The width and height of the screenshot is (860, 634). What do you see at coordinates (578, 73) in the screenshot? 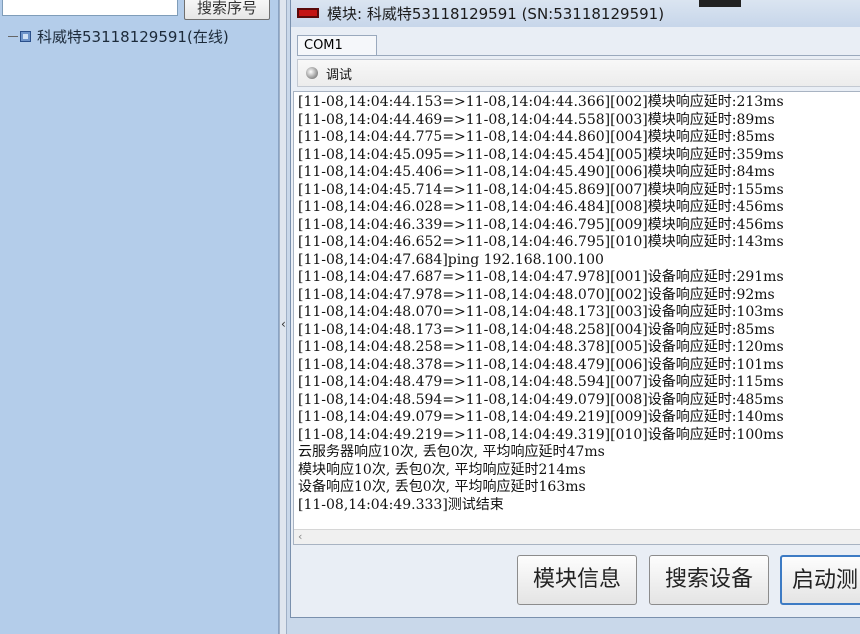
I see `debug-panel-header: 调试` at bounding box center [578, 73].